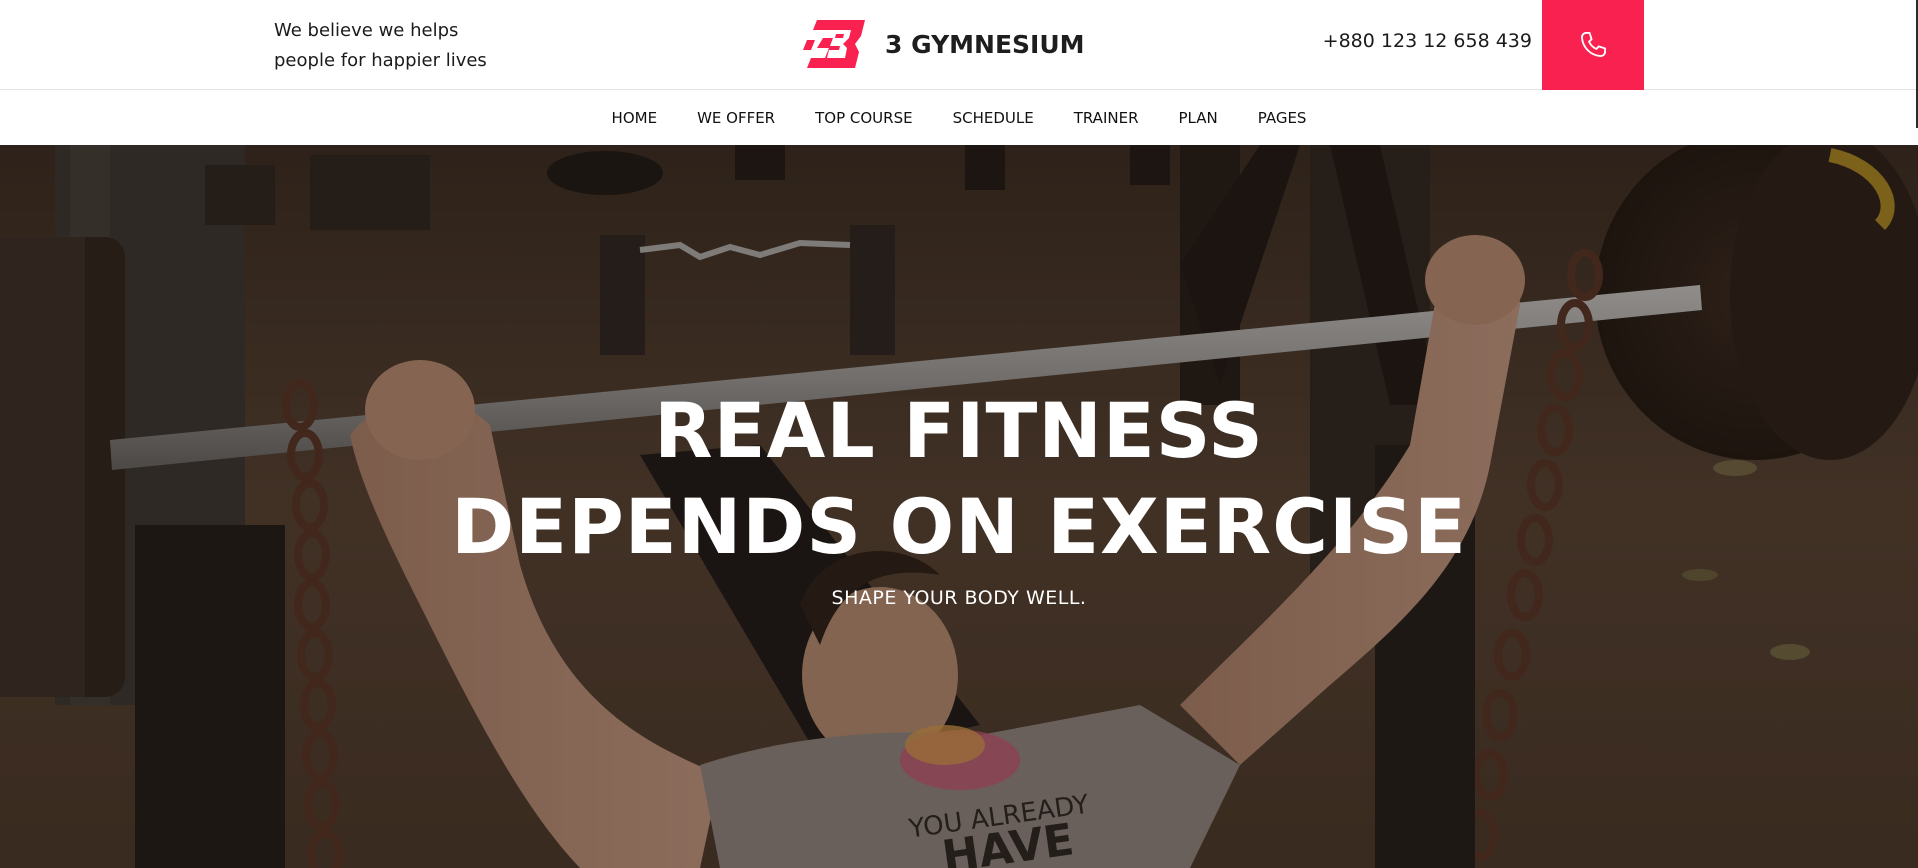  I want to click on hero-title-line-2: DEPENDS ON EXERCISE, so click(959, 526).